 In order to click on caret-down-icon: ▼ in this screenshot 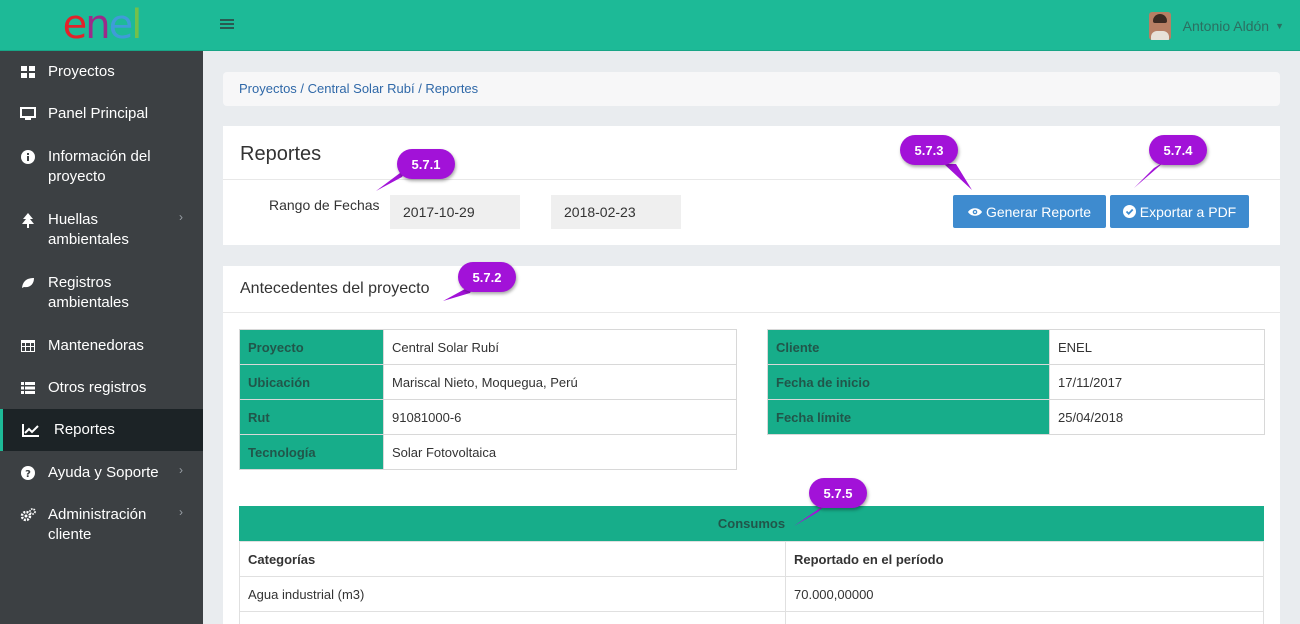, I will do `click(1279, 26)`.